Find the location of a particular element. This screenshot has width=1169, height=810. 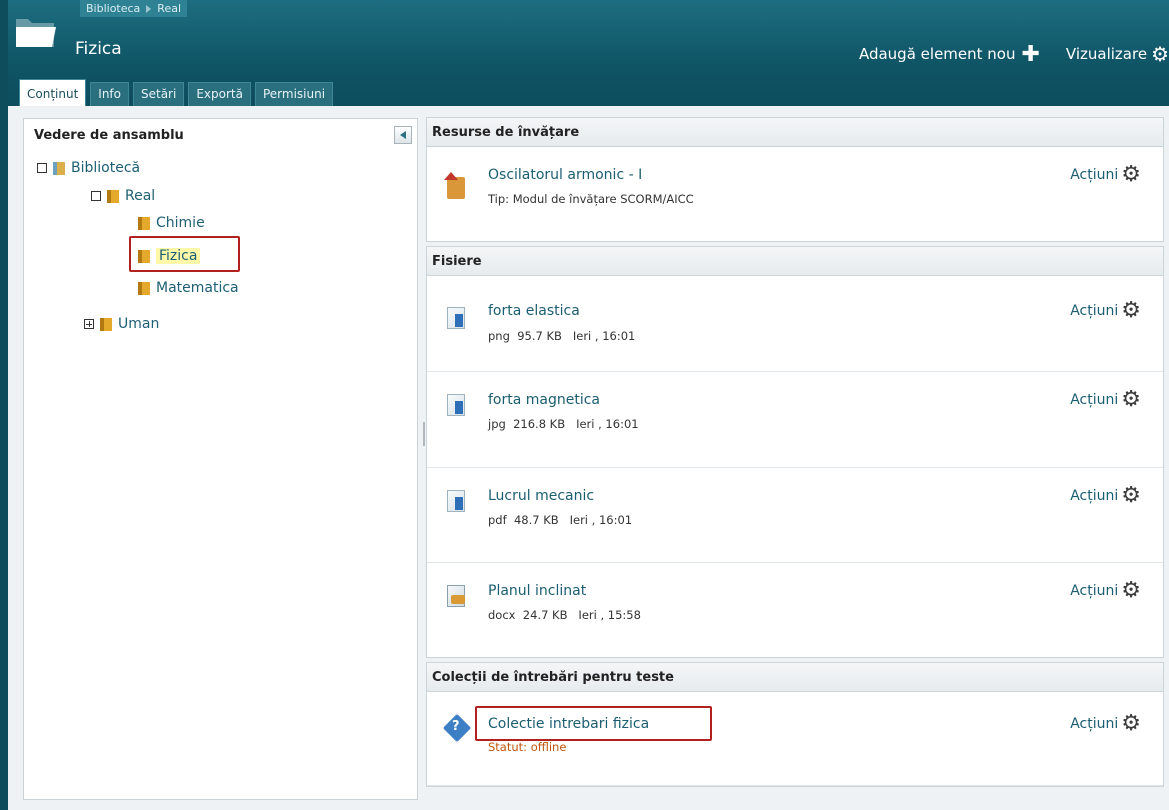

tree-label-chimie: Chimie is located at coordinates (180, 223).